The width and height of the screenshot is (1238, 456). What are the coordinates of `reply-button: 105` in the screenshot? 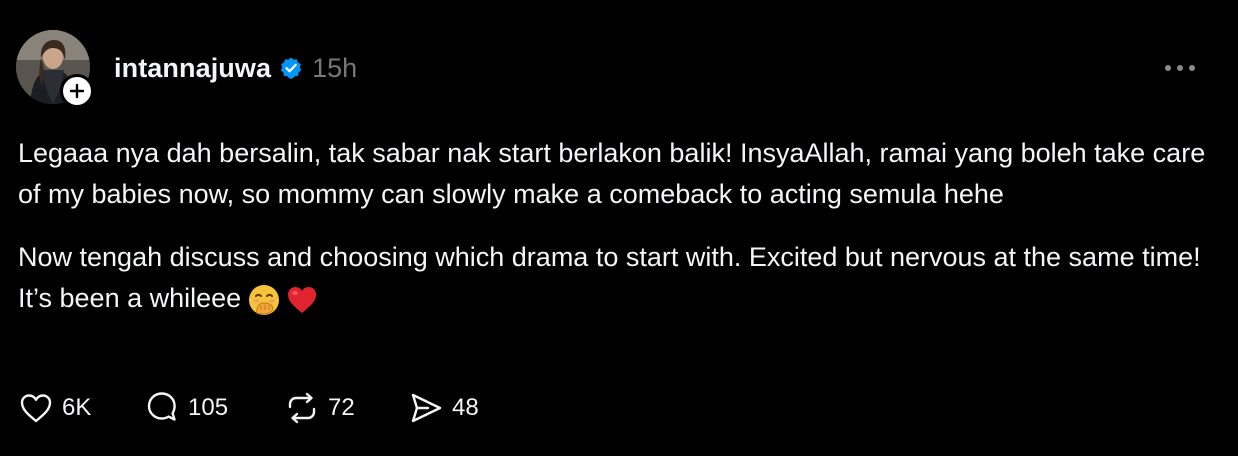 It's located at (214, 408).